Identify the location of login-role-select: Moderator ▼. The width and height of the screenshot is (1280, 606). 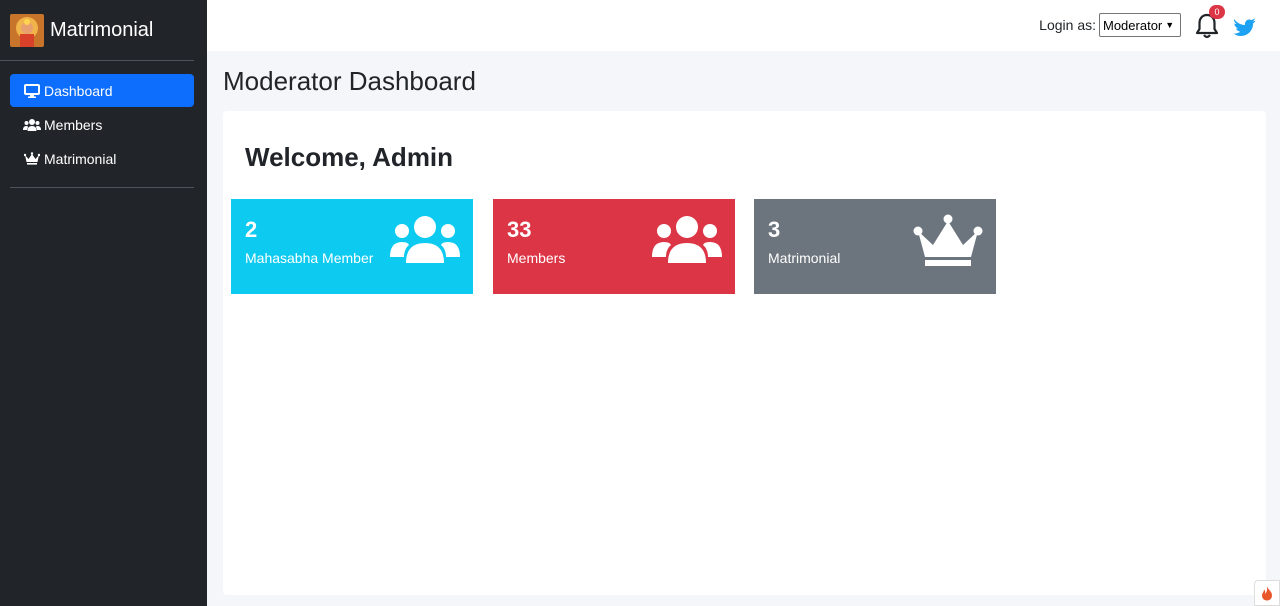
(1140, 25).